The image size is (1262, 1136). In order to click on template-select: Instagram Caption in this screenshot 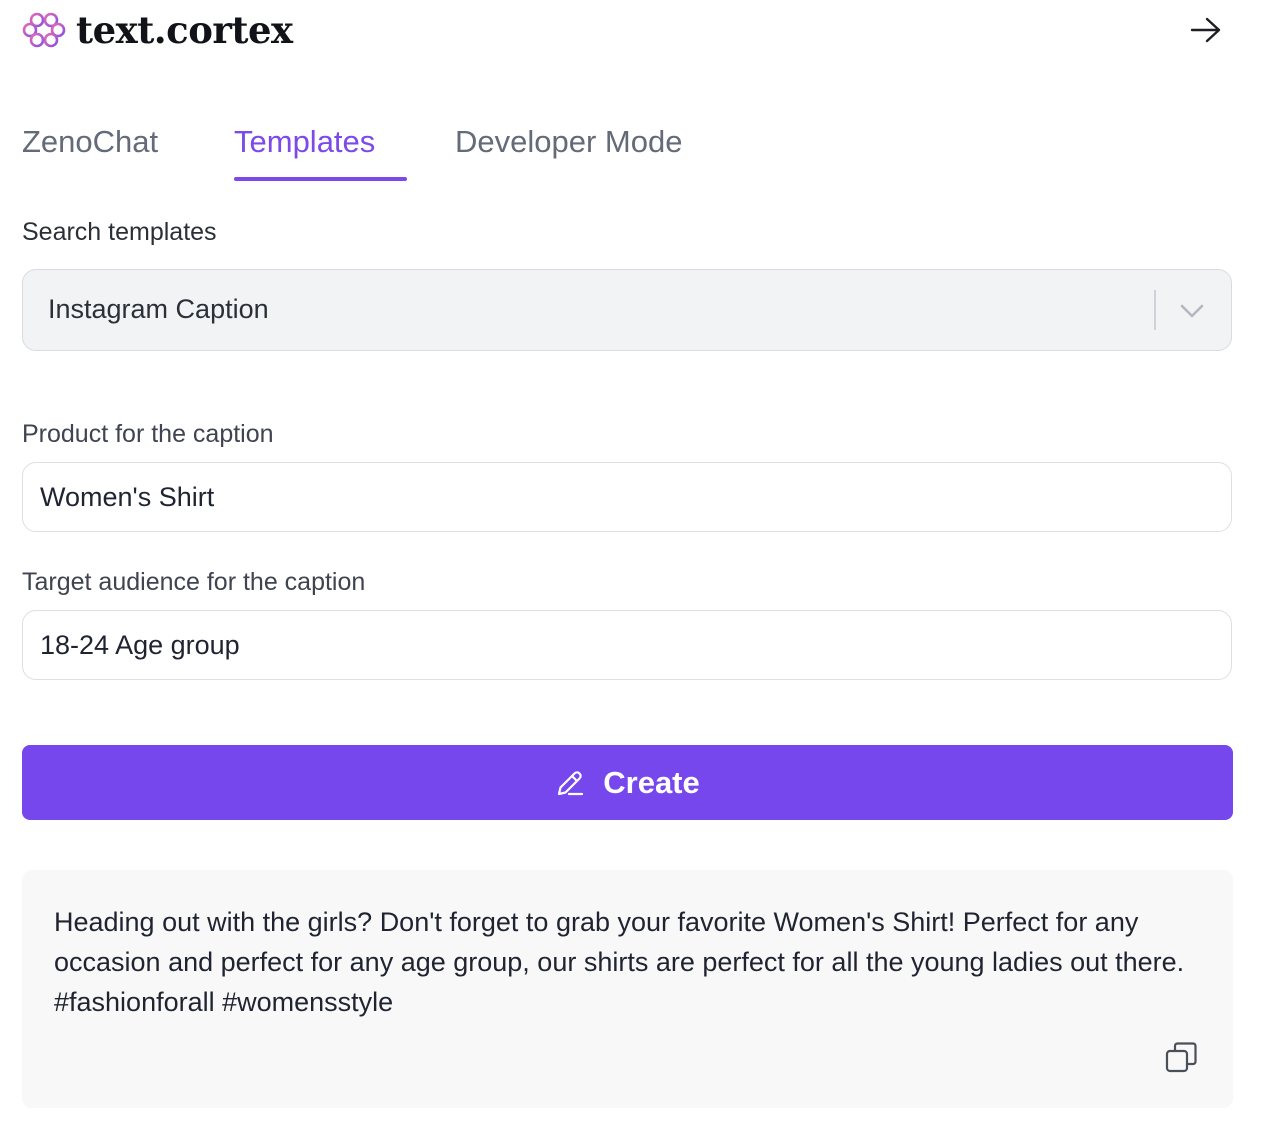, I will do `click(627, 310)`.